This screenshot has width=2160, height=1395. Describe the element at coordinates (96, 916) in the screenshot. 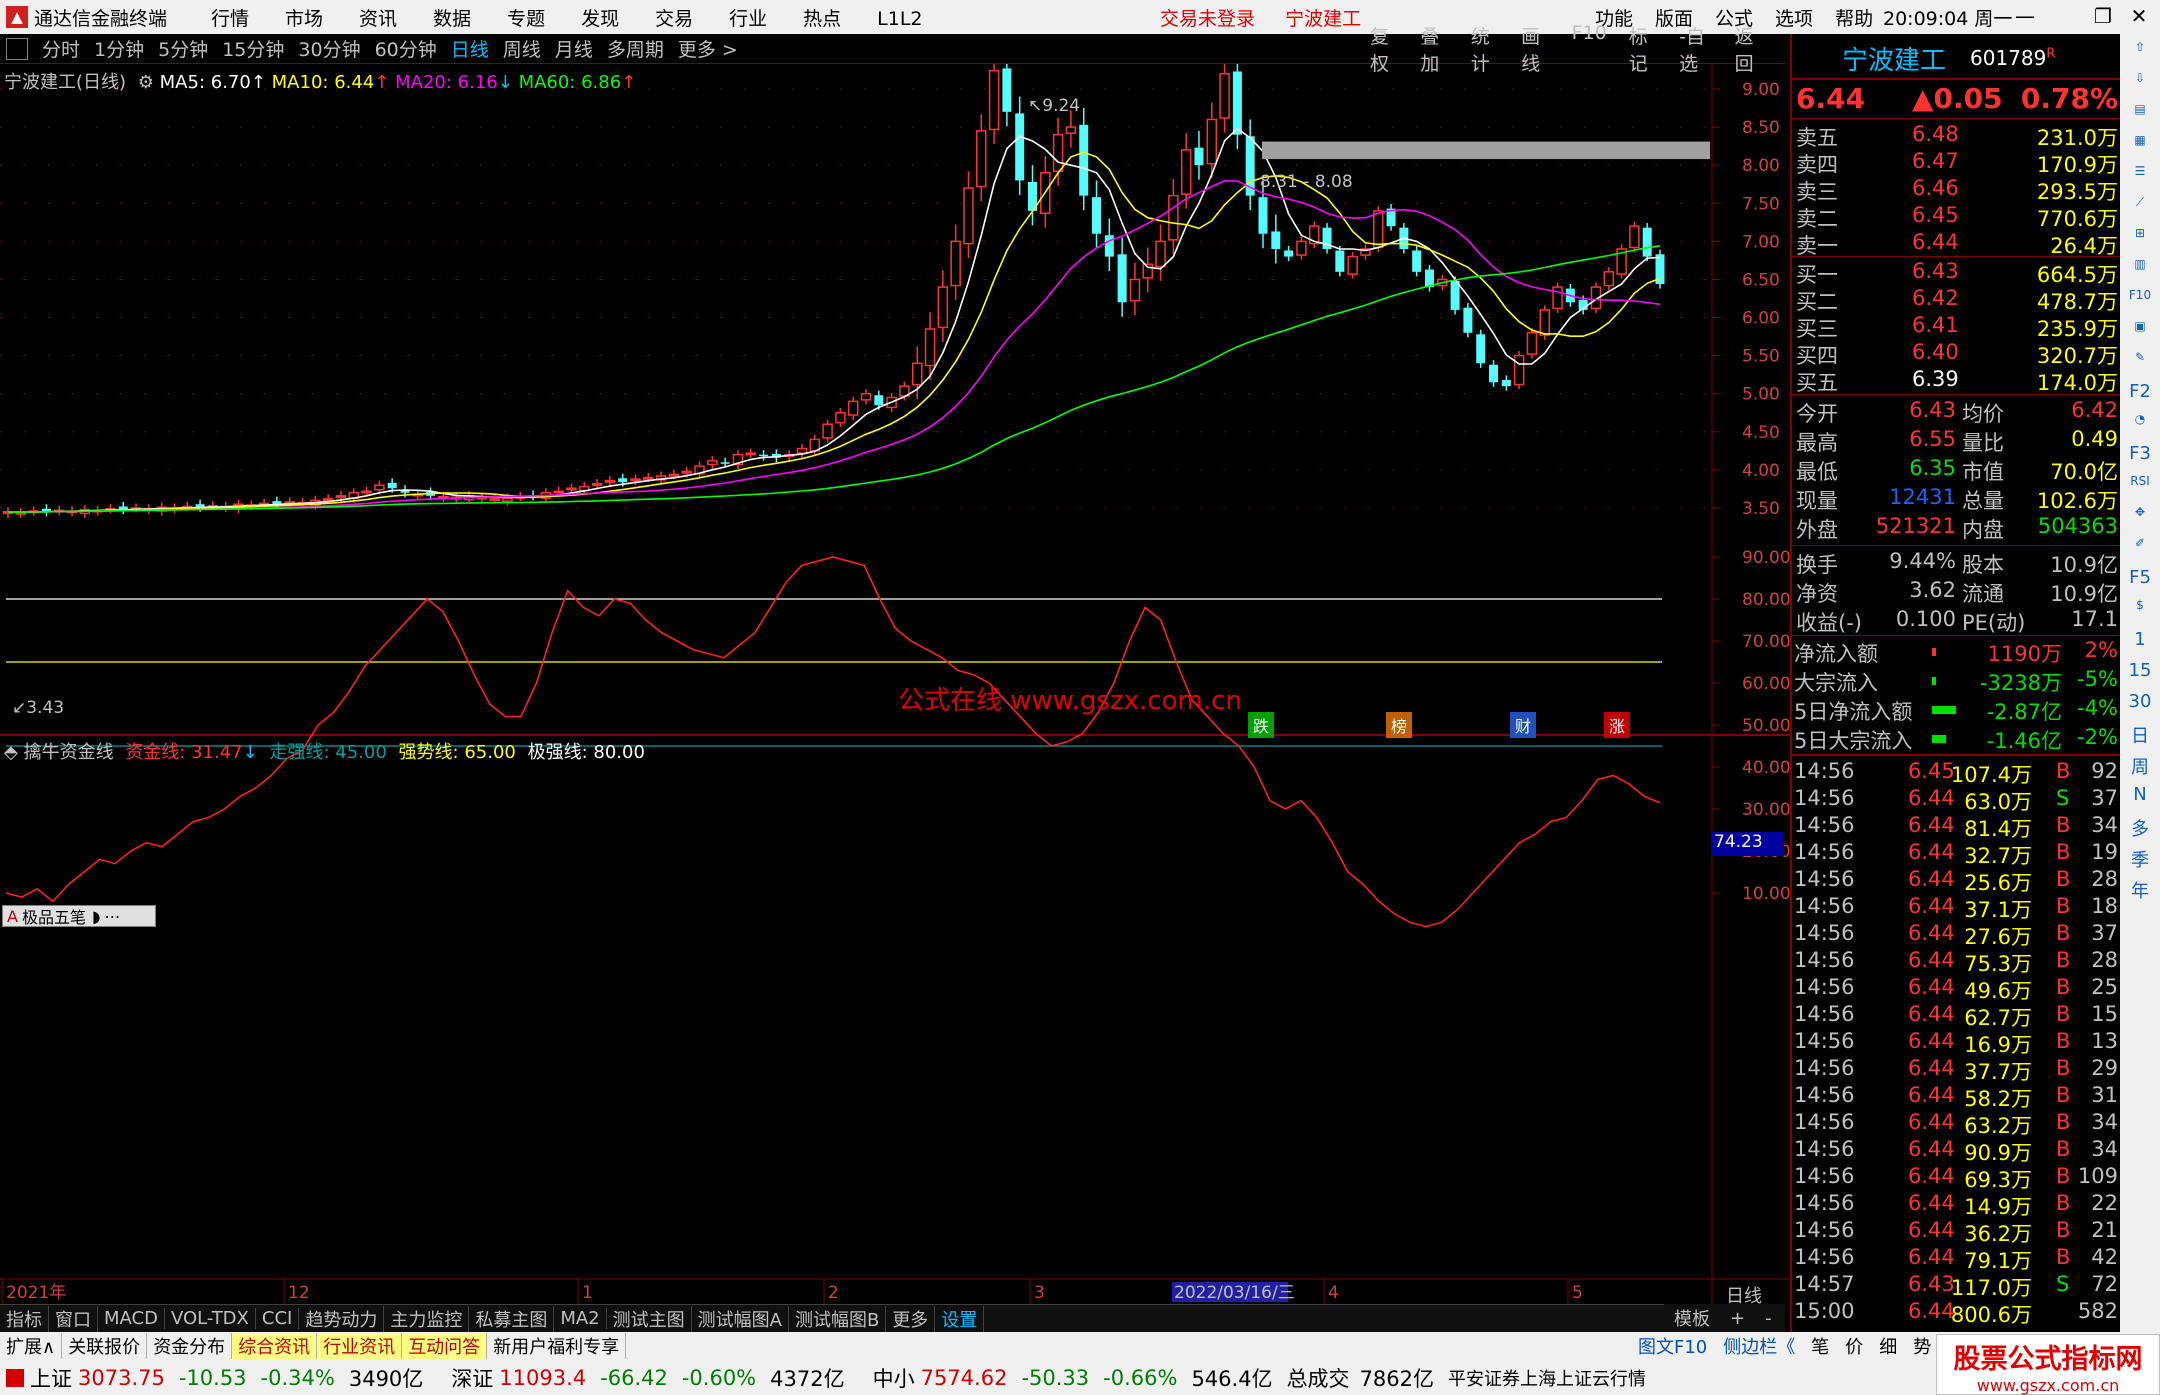

I see `moon-icon: ◗` at that location.